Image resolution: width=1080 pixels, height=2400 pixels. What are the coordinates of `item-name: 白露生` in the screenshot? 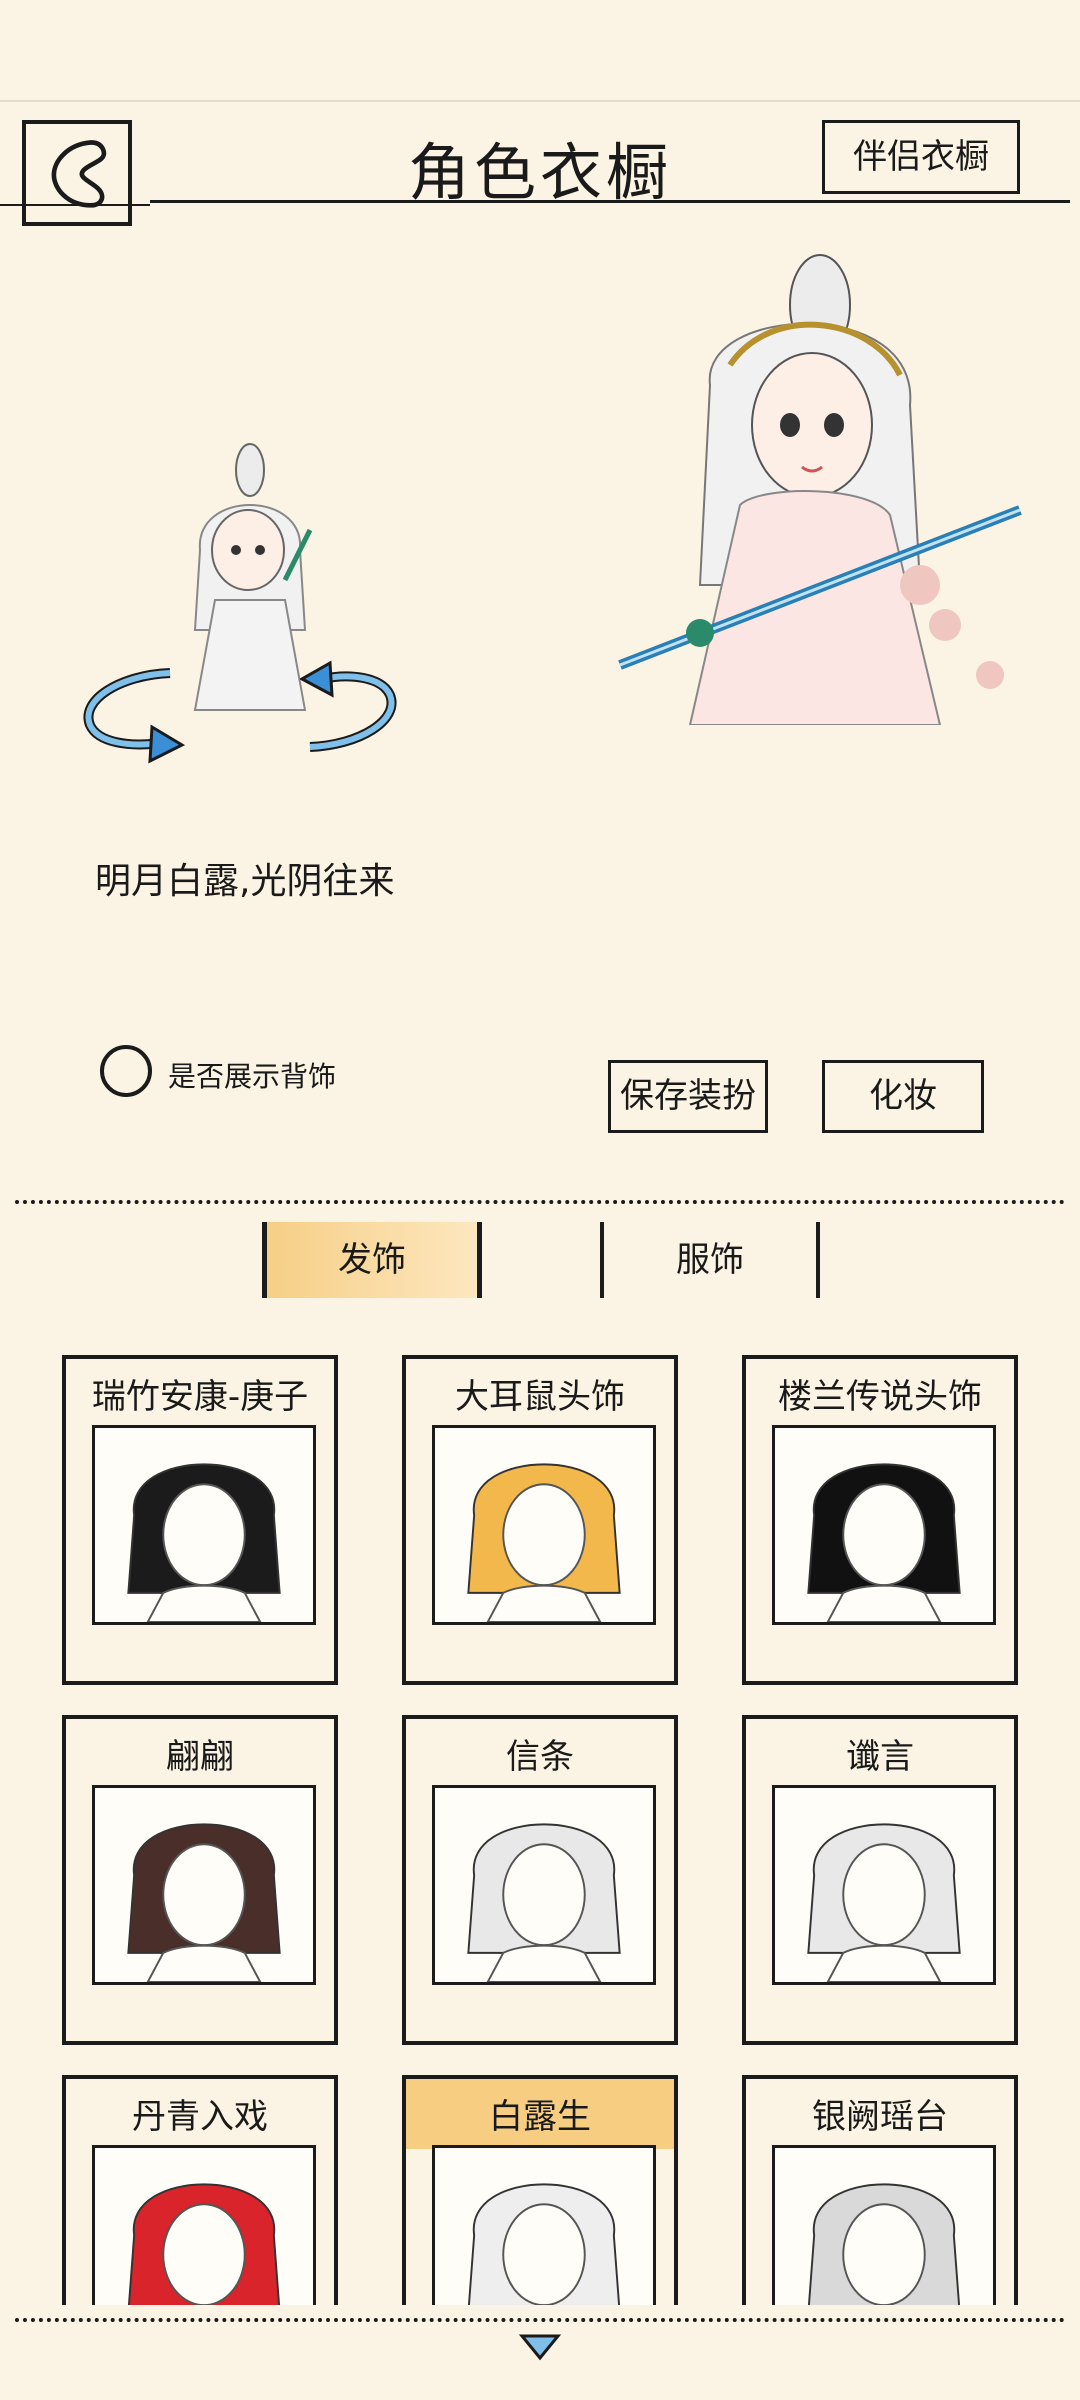 It's located at (540, 2117).